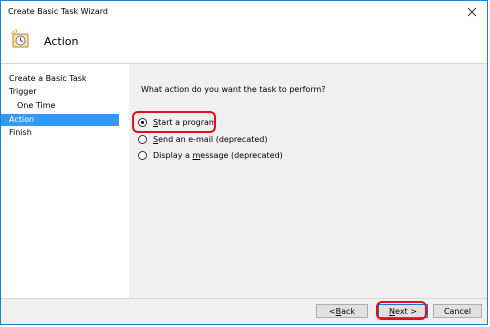  What do you see at coordinates (58, 11) in the screenshot?
I see `window-title: Create Basic Task Wizard` at bounding box center [58, 11].